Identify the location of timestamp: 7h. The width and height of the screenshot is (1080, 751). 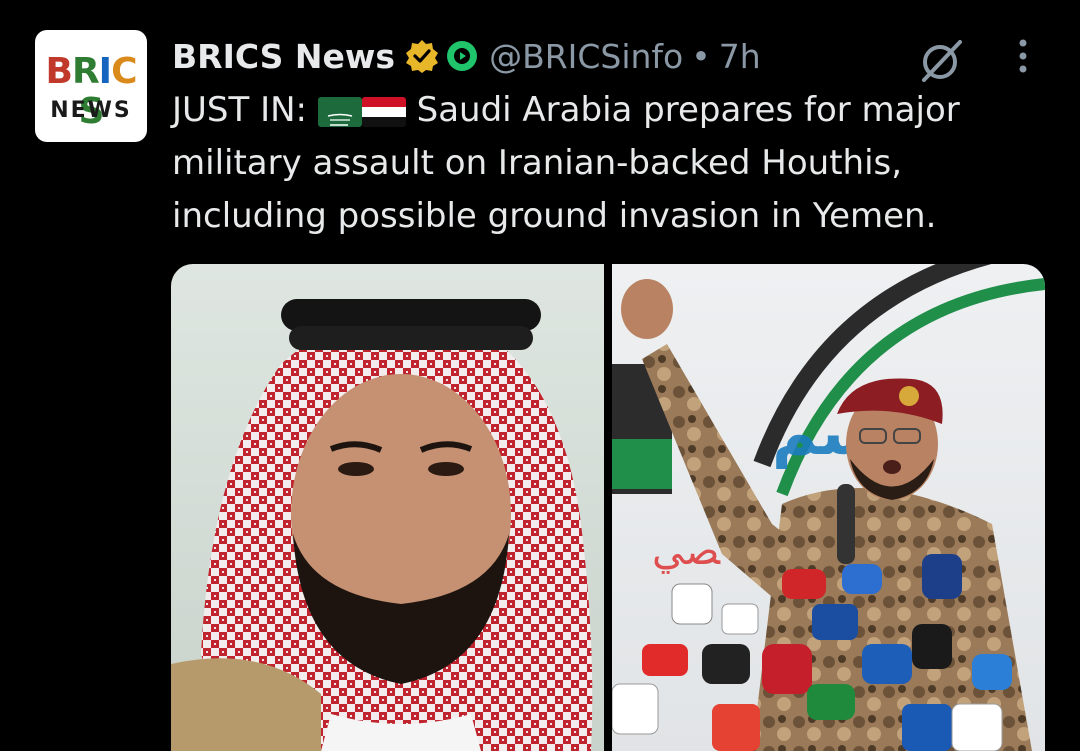
(740, 56).